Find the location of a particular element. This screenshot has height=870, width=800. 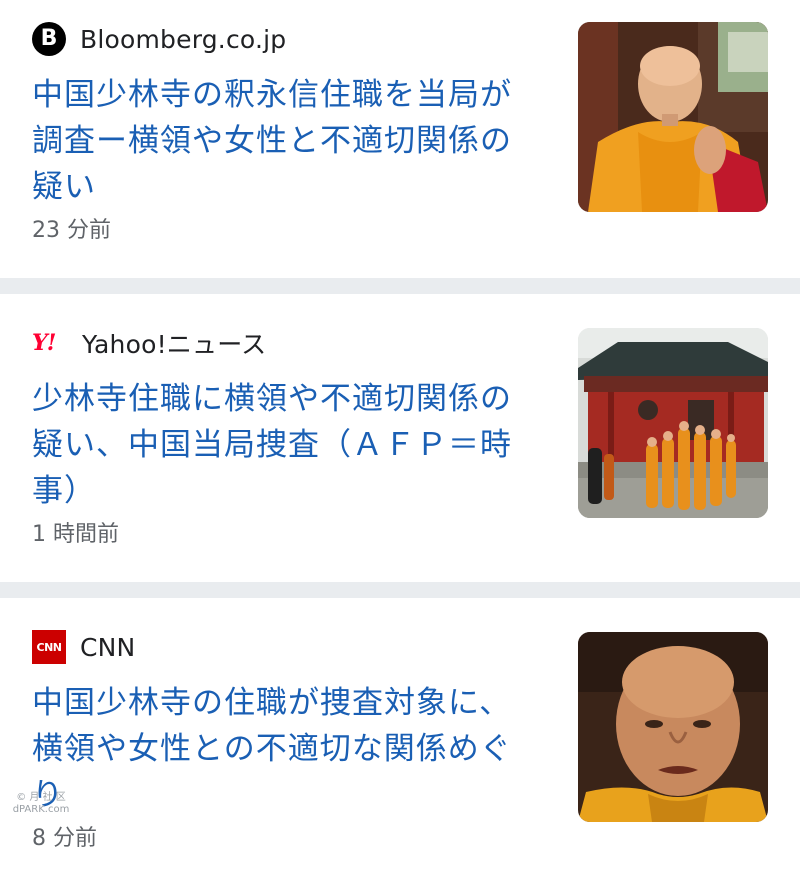

headline-link: 中国少林寺の住職が捜査対象に、横領や女性との不適切な関係めぐり is located at coordinates (282, 749).